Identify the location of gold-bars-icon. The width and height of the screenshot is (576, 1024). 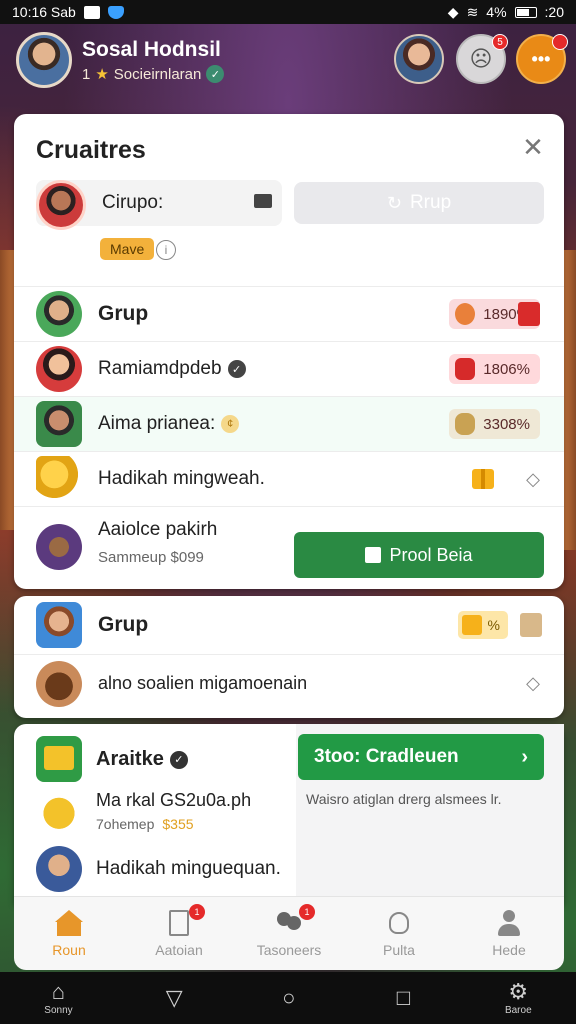
(59, 759).